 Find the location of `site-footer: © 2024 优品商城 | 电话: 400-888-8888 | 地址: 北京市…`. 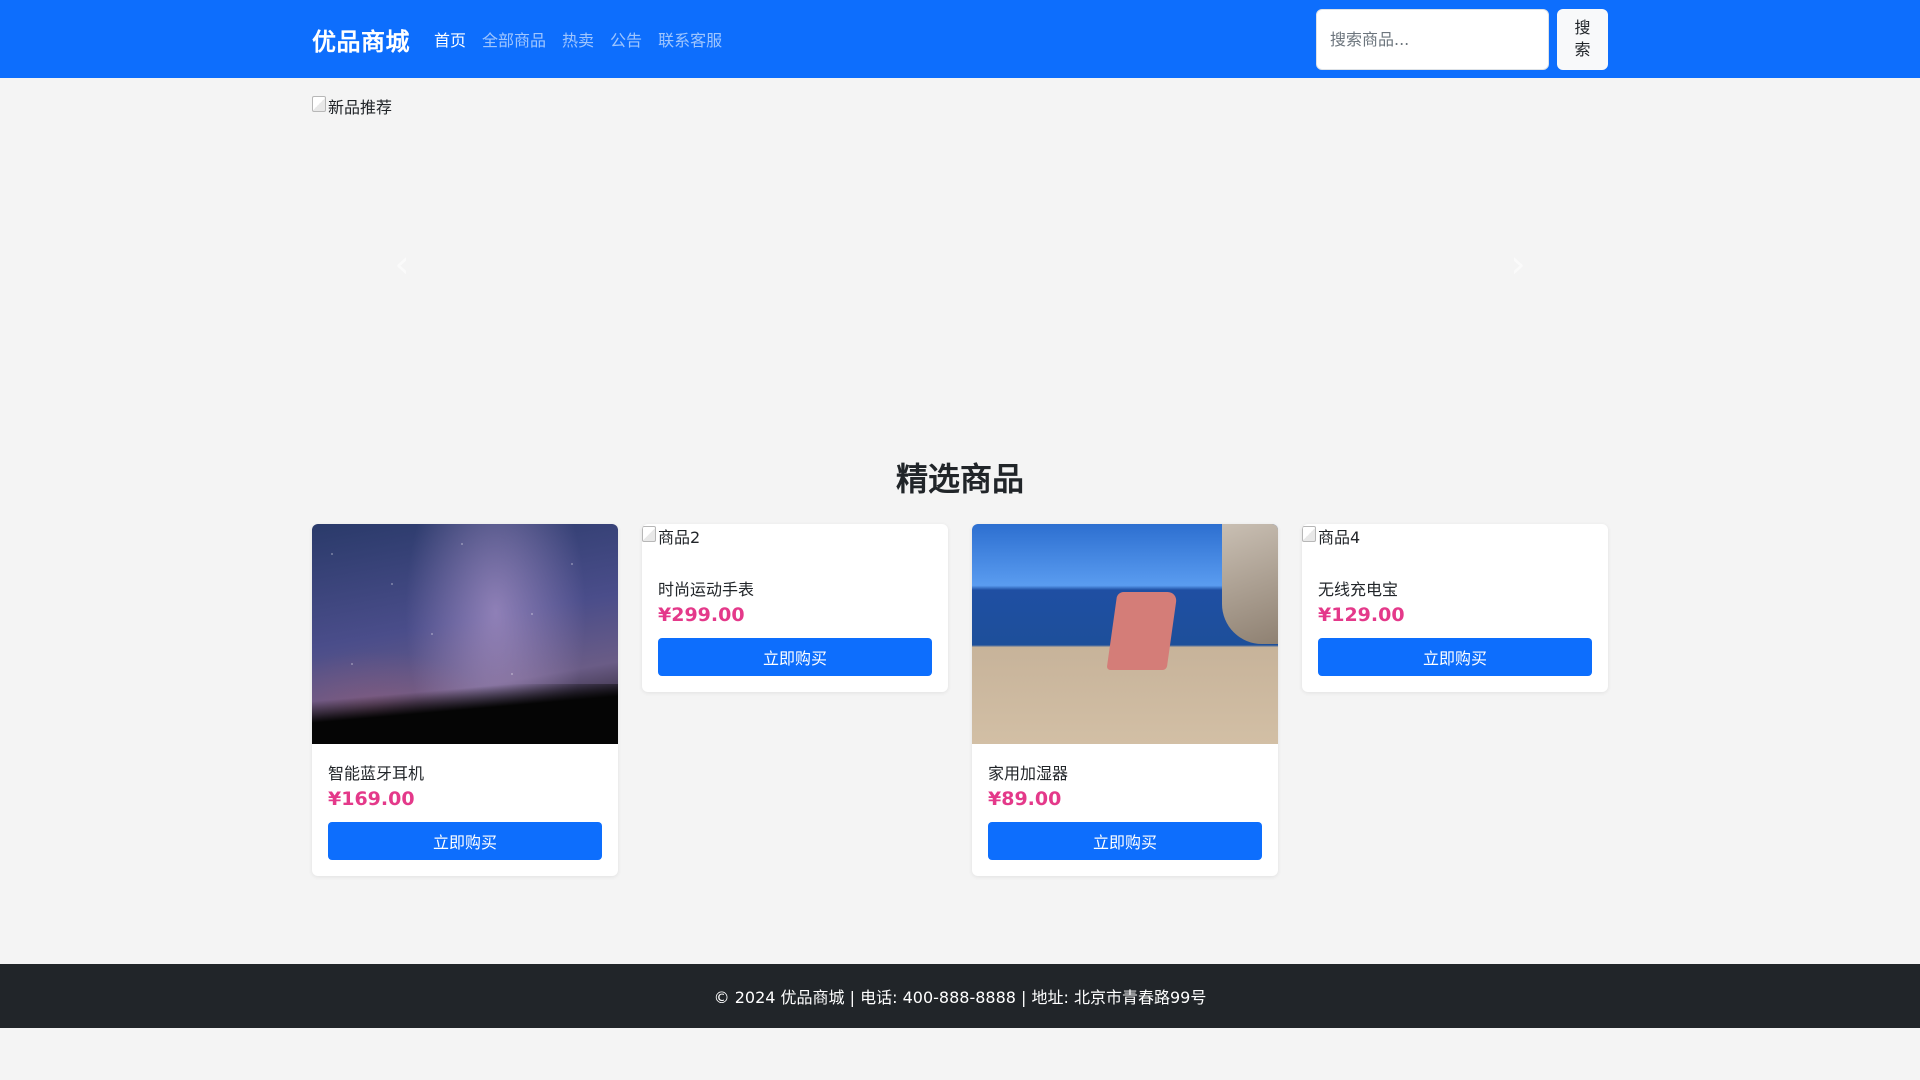

site-footer: © 2024 优品商城 | 电话: 400-888-8888 | 地址: 北京市… is located at coordinates (960, 996).